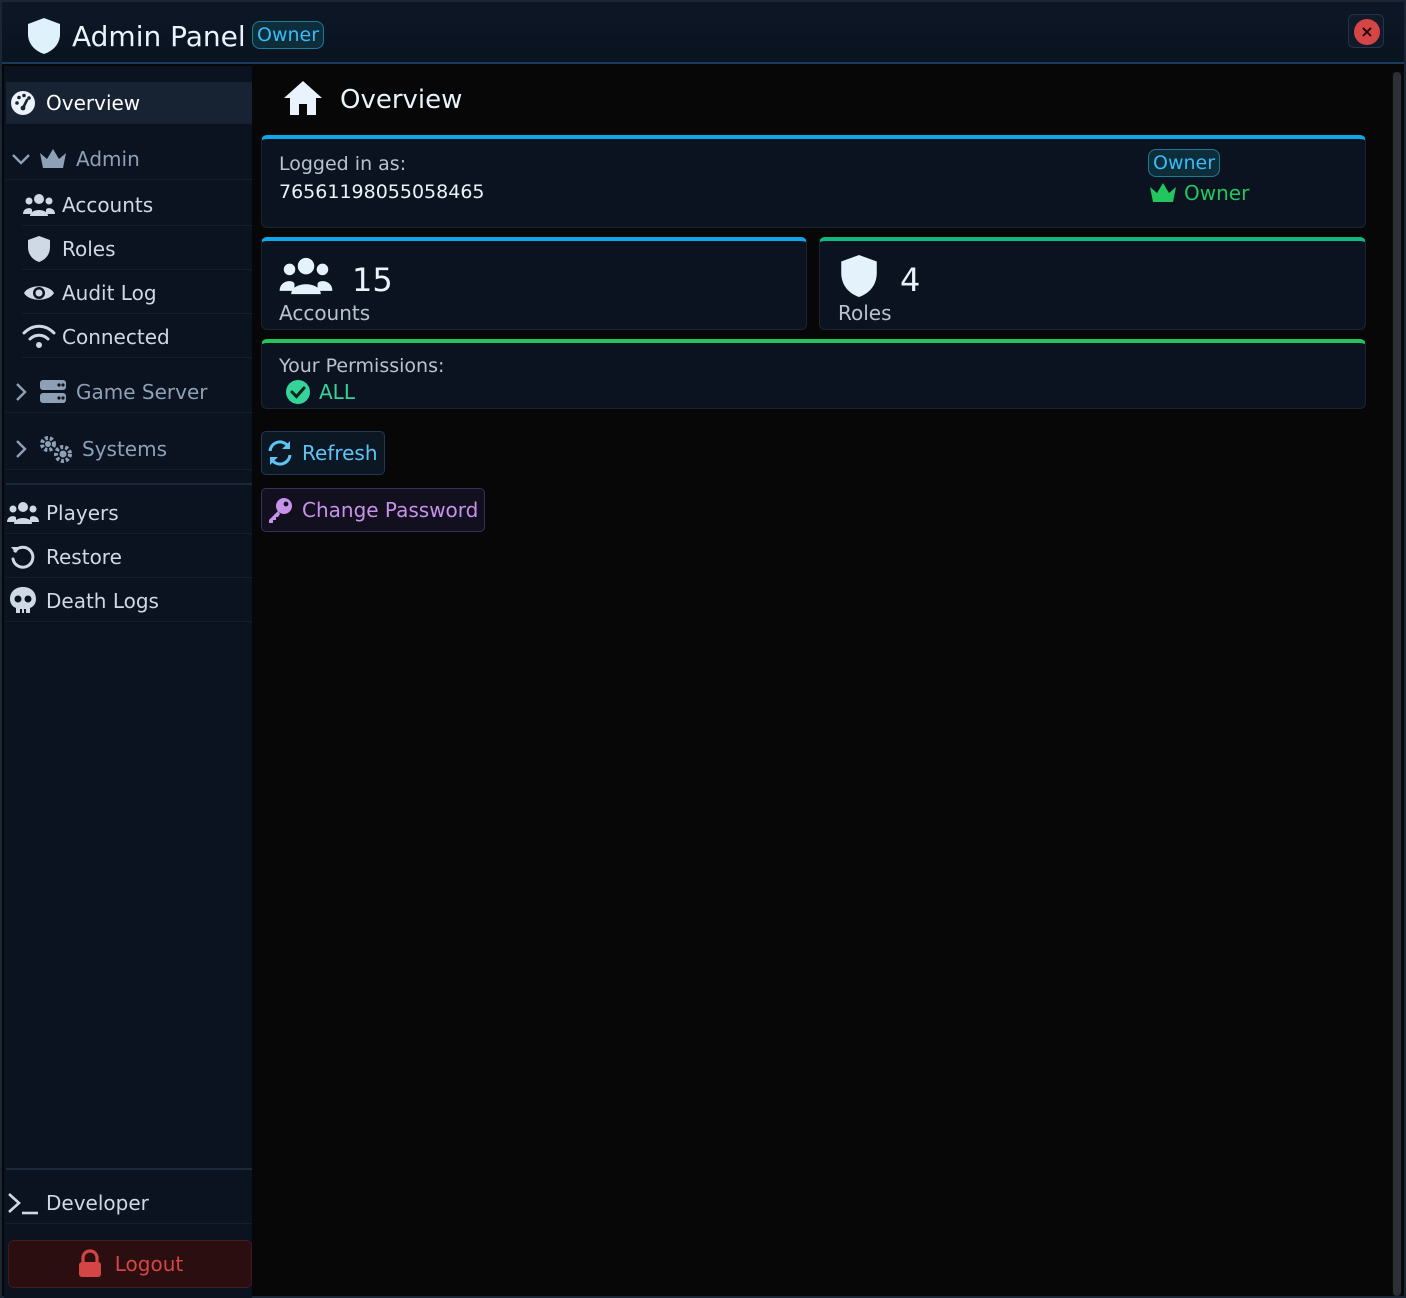  I want to click on logout-label: Logout, so click(149, 1264).